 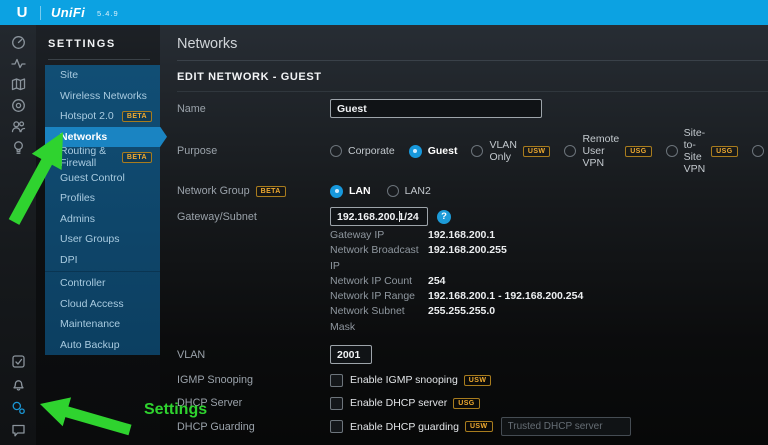 What do you see at coordinates (108, 13) in the screenshot?
I see `controller-version: 5.4.9` at bounding box center [108, 13].